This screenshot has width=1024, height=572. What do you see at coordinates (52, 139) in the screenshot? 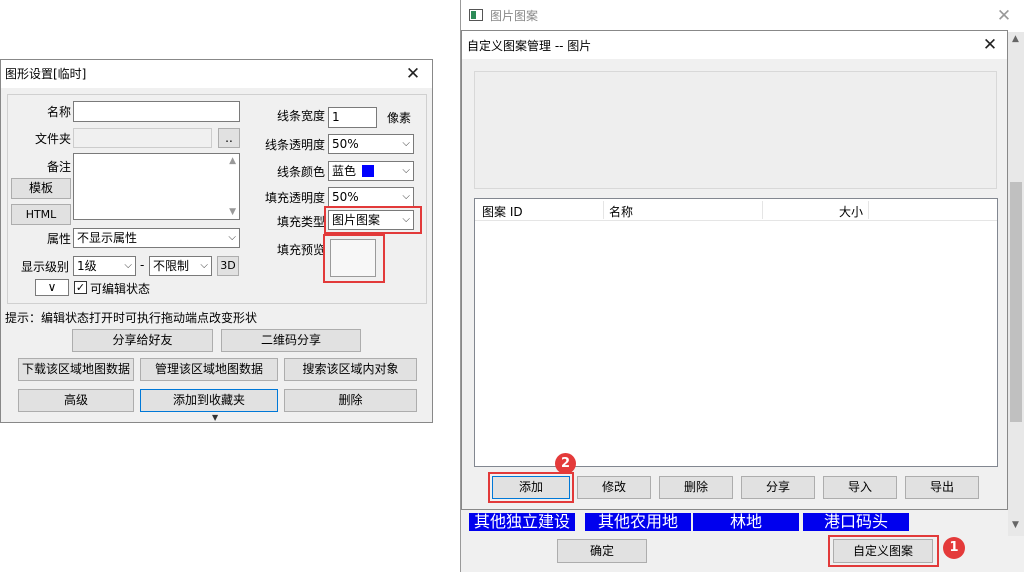
I see `folder-label: 文件夹` at bounding box center [52, 139].